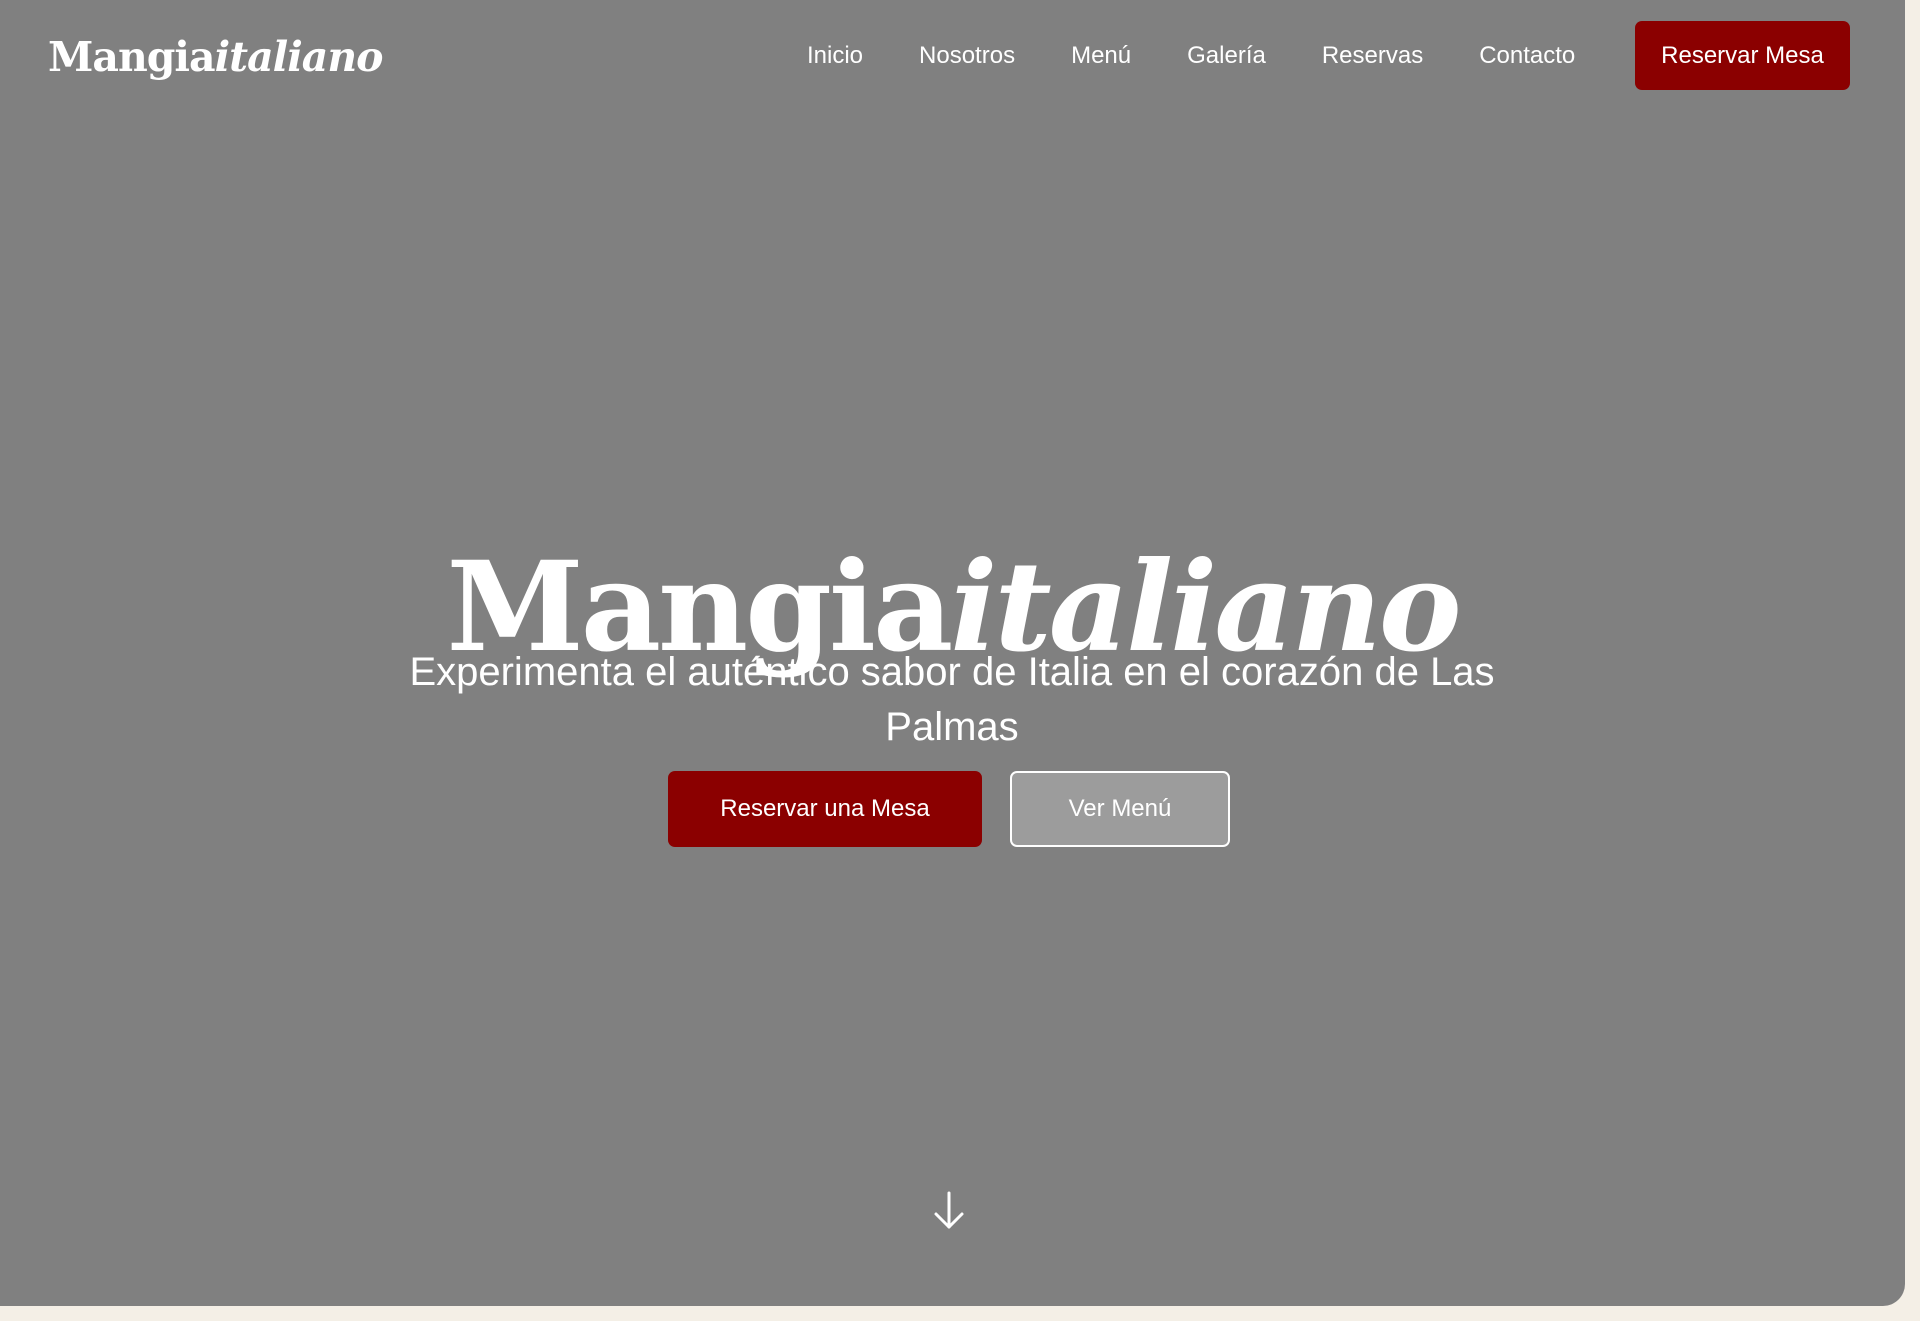 The width and height of the screenshot is (1920, 1321). I want to click on hero-actions: Reservar una Mesa Ver Menú, so click(949, 809).